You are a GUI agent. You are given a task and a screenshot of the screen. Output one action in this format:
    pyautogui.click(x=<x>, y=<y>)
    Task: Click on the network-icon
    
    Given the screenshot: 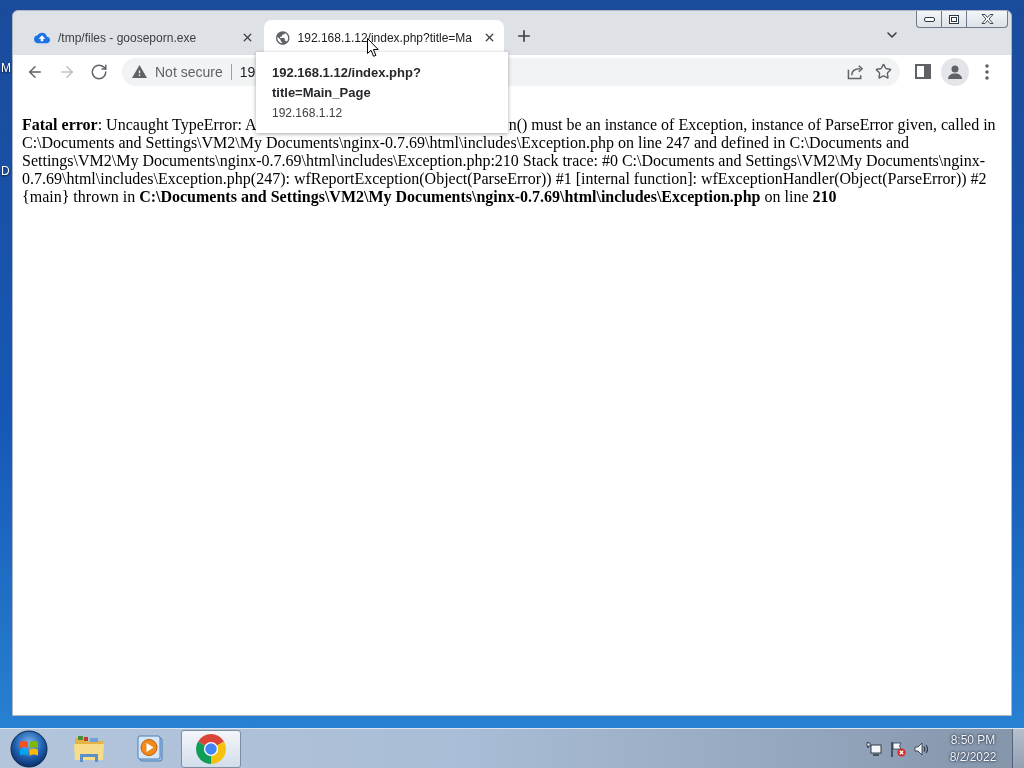 What is the action you would take?
    pyautogui.click(x=874, y=748)
    